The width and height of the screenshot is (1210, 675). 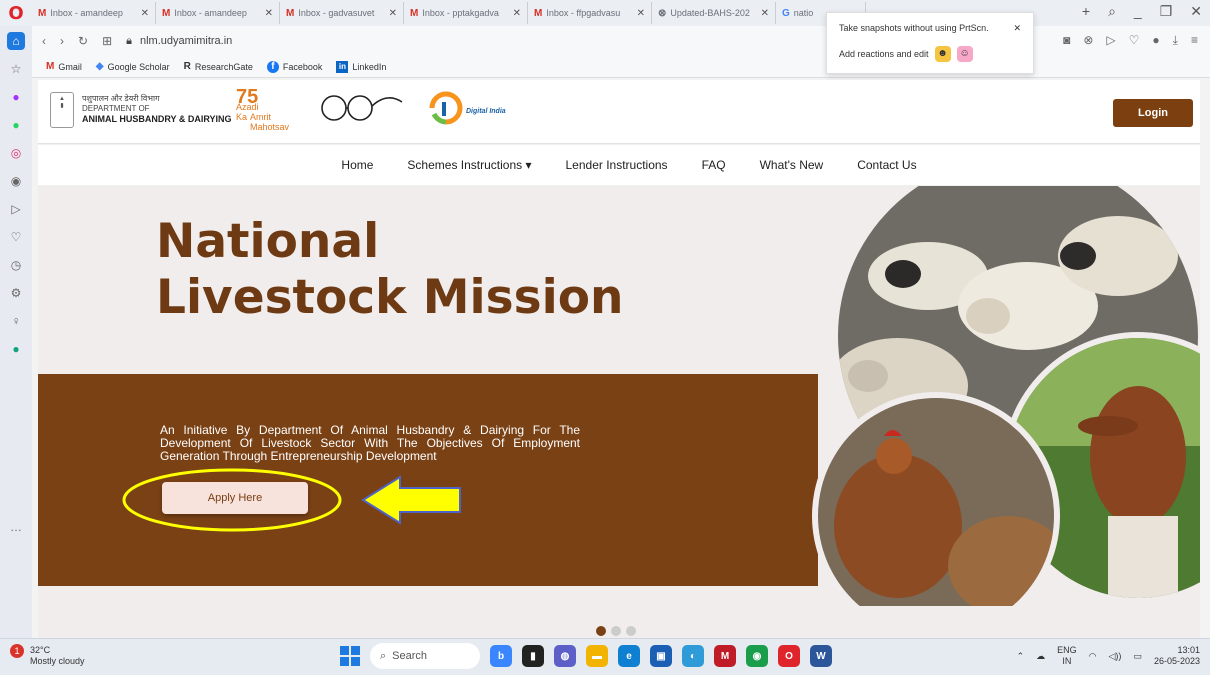 I want to click on opera-logo: O, so click(x=16, y=13).